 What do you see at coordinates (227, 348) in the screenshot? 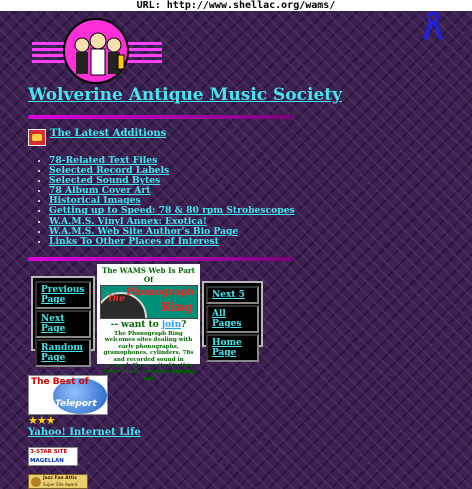
I see `home-page-link: Home Page` at bounding box center [227, 348].